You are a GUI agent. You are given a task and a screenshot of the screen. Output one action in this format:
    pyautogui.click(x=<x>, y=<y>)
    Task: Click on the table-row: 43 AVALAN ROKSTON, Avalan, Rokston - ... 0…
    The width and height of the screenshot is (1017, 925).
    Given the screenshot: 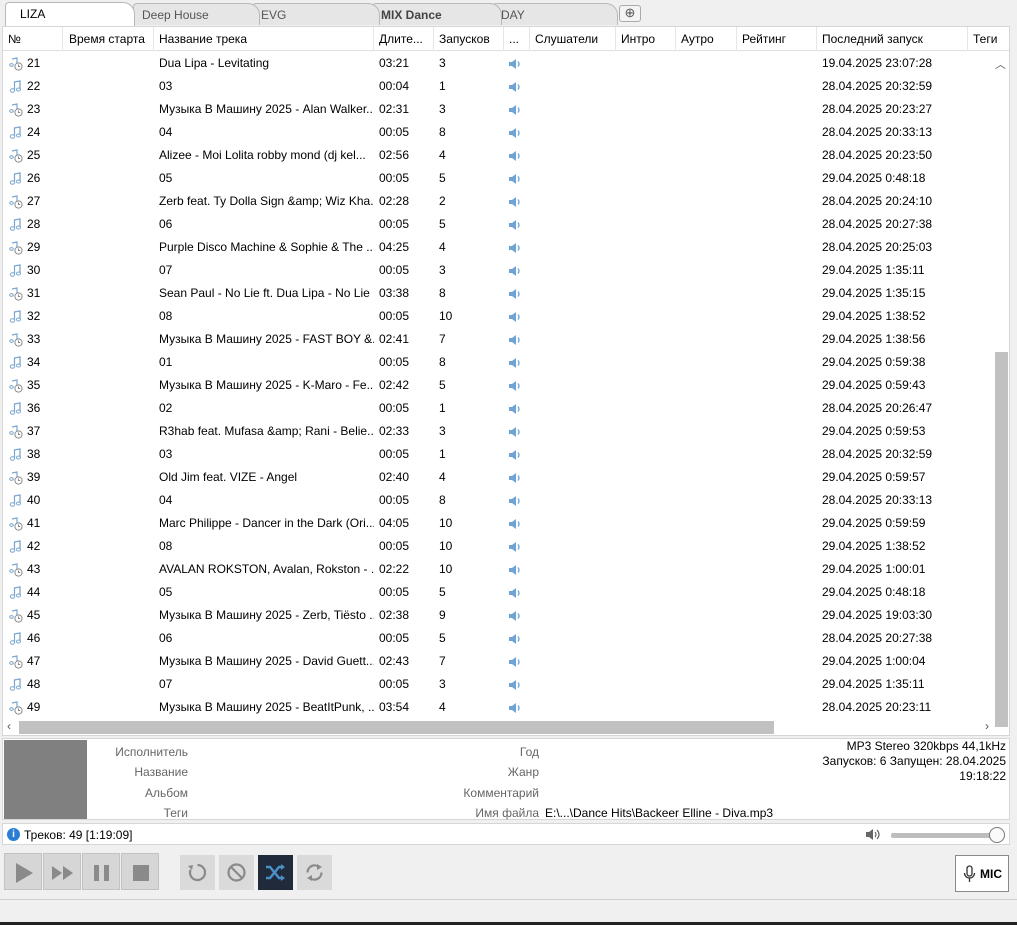 What is the action you would take?
    pyautogui.click(x=498, y=569)
    